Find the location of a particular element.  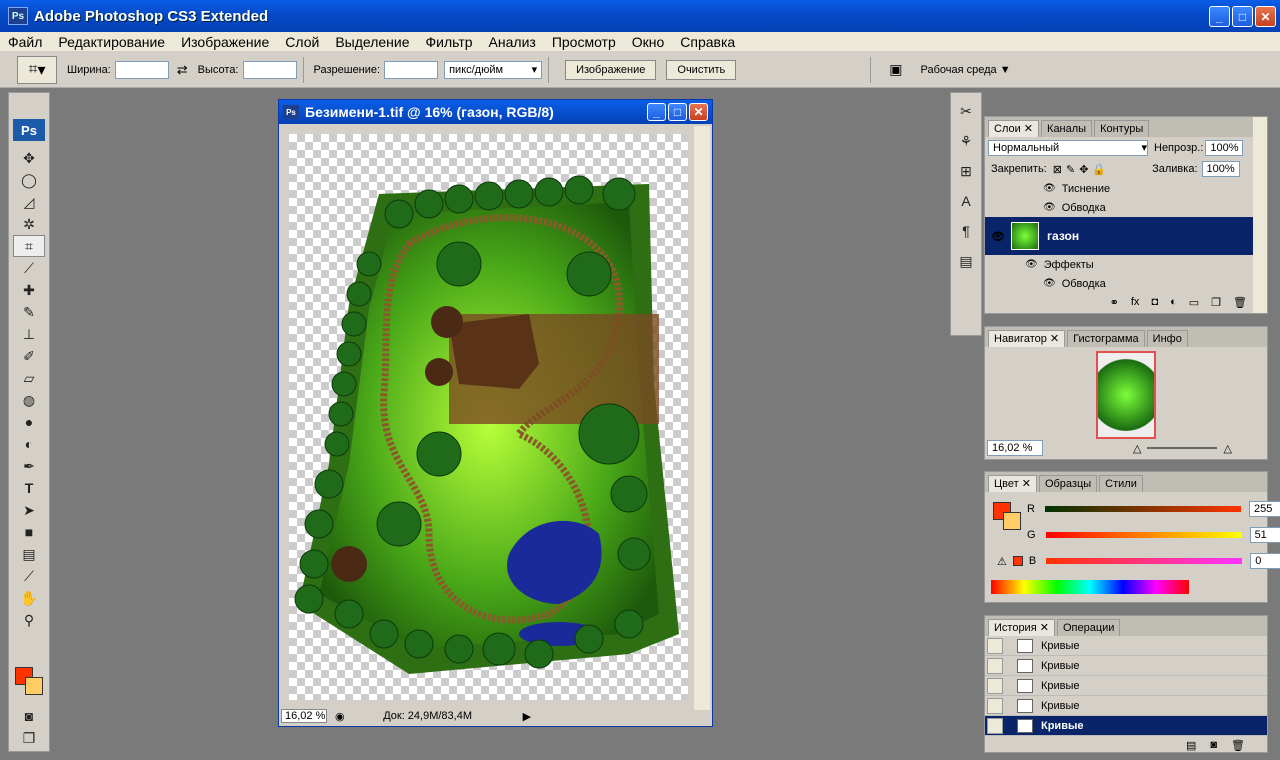

path-selection-icon: ➤ is located at coordinates (29, 510).